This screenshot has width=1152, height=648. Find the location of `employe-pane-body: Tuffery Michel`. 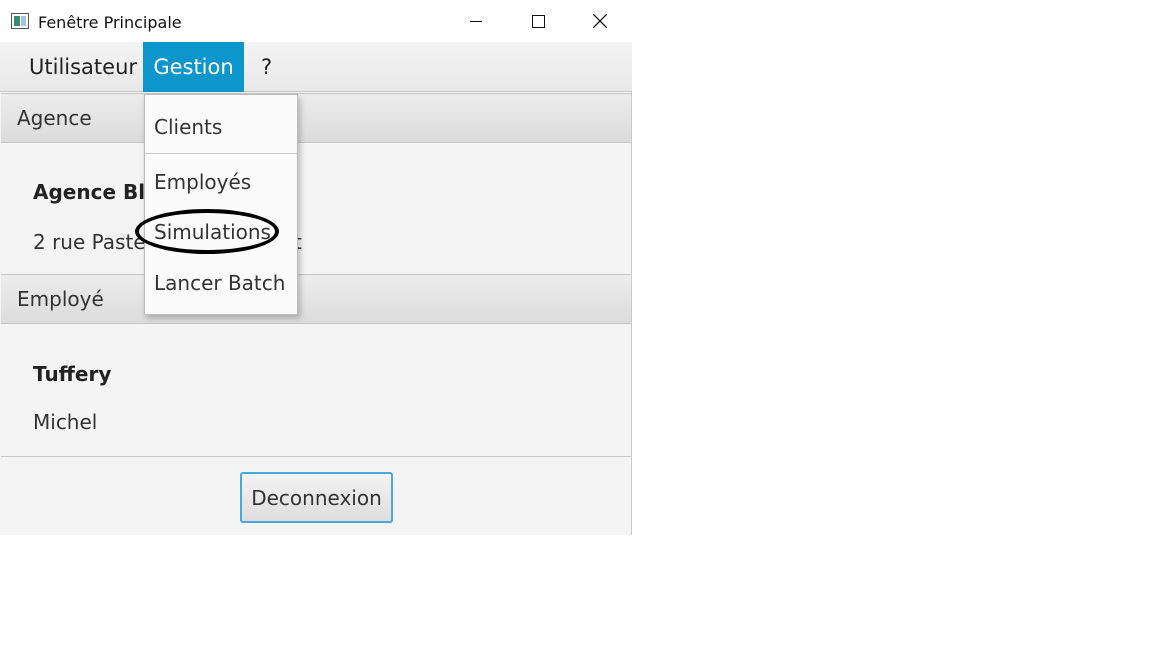

employe-pane-body: Tuffery Michel is located at coordinates (316, 390).